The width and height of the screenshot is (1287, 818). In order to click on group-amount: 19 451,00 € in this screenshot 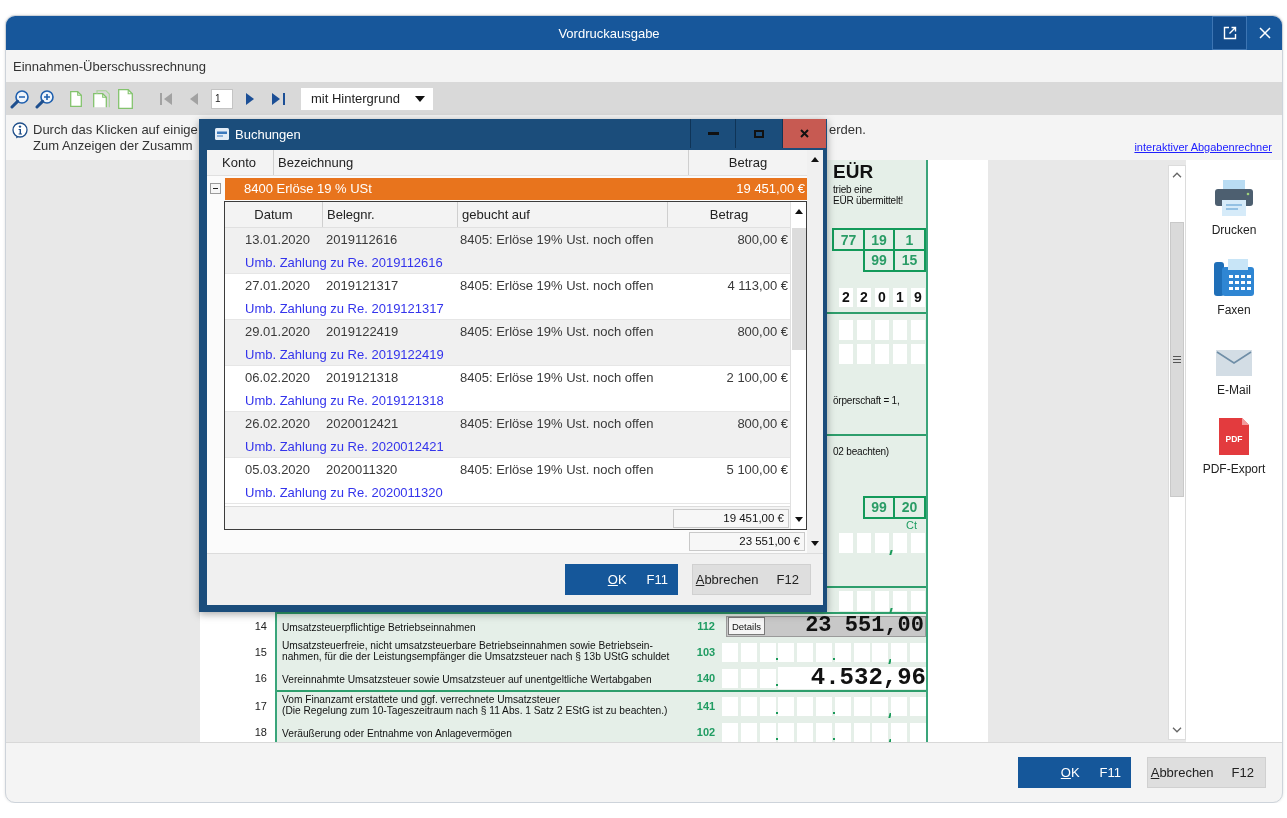, I will do `click(770, 188)`.